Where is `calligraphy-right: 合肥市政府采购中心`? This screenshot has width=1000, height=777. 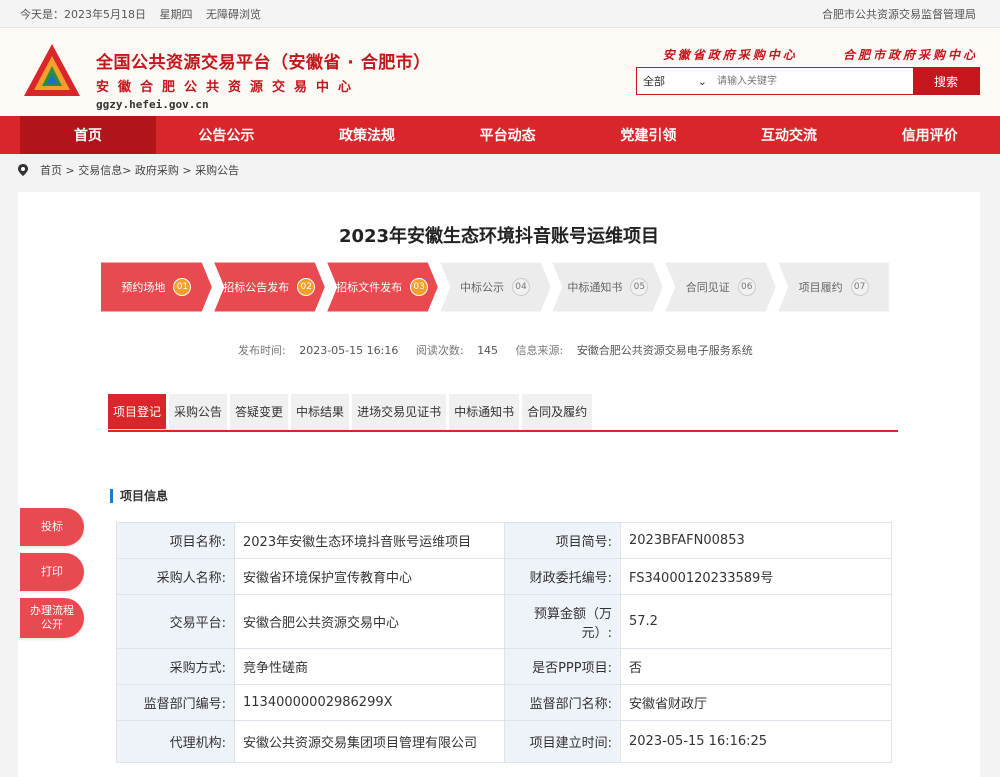
calligraphy-right: 合肥市政府采购中心 is located at coordinates (910, 55).